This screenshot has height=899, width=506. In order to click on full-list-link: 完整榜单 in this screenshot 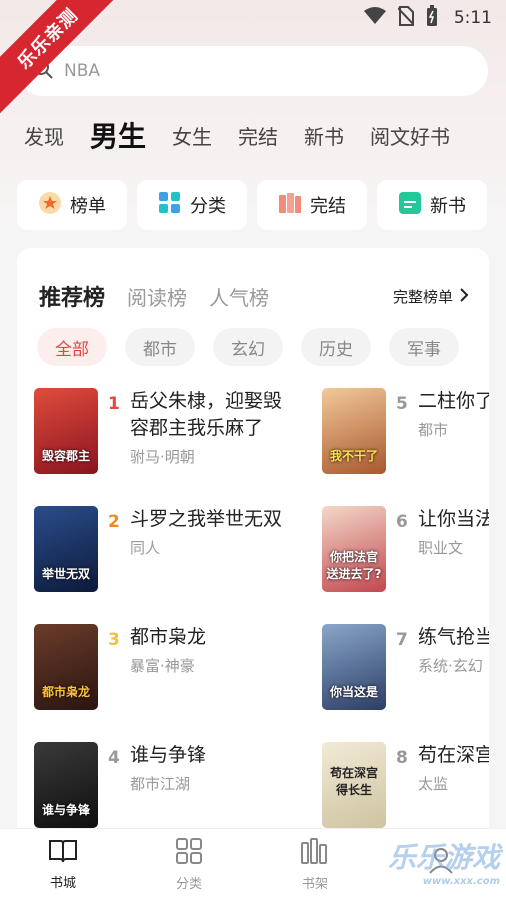, I will do `click(431, 296)`.